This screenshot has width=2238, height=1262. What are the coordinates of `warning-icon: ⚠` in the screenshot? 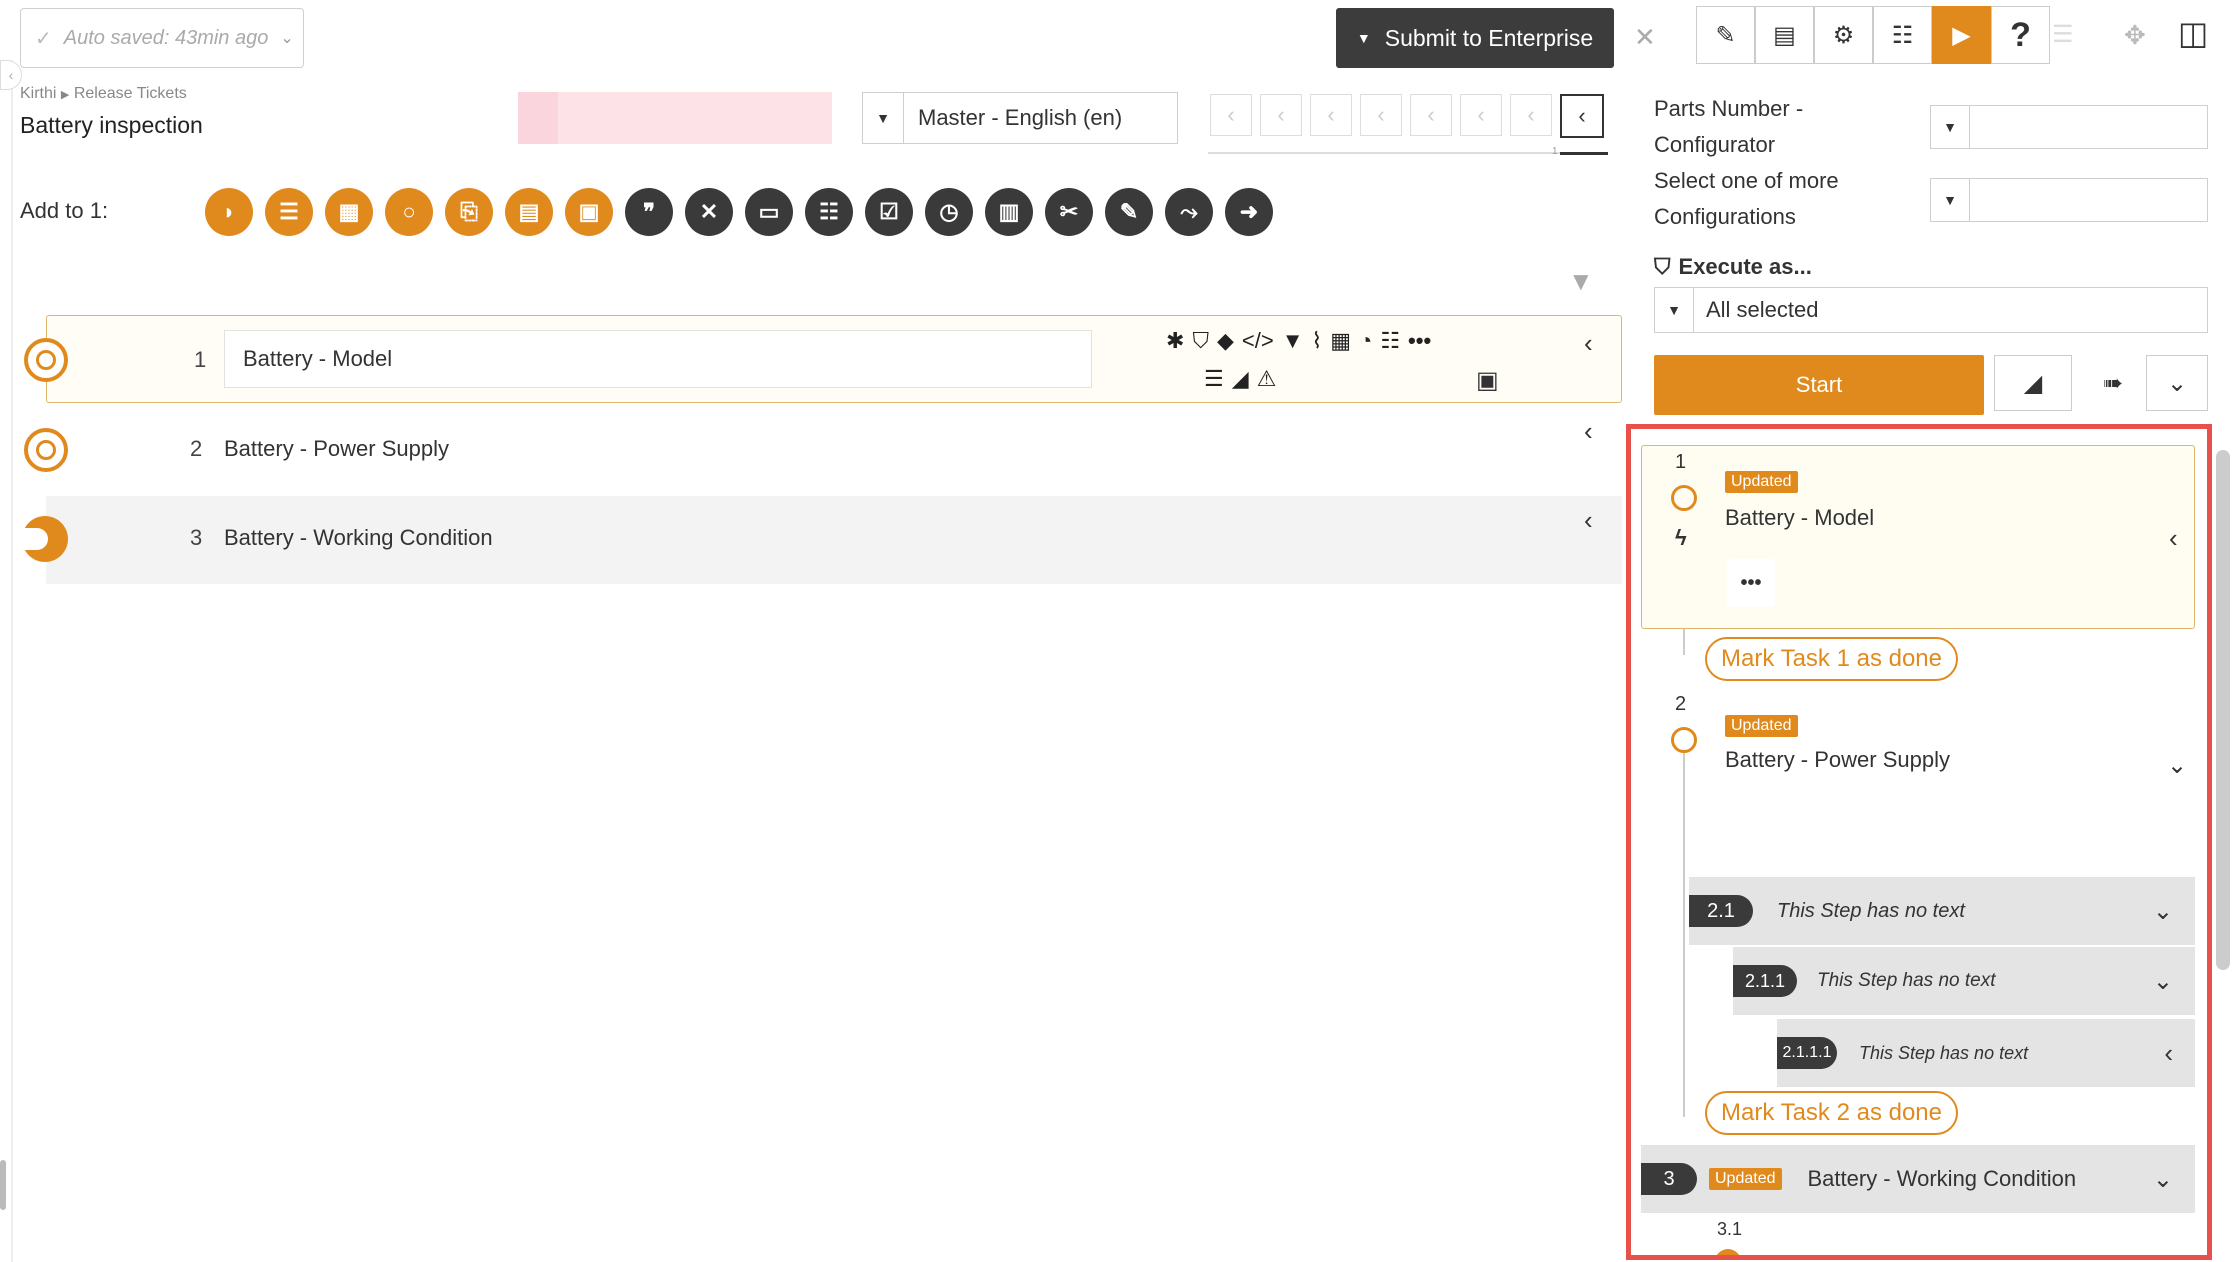 It's located at (1267, 379).